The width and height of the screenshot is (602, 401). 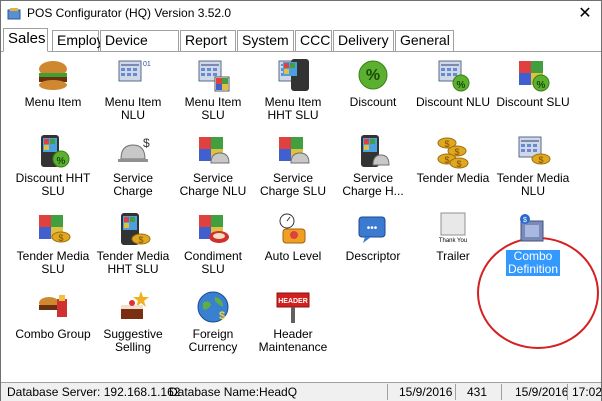 What do you see at coordinates (363, 40) in the screenshot?
I see `tab-delivery: Delivery` at bounding box center [363, 40].